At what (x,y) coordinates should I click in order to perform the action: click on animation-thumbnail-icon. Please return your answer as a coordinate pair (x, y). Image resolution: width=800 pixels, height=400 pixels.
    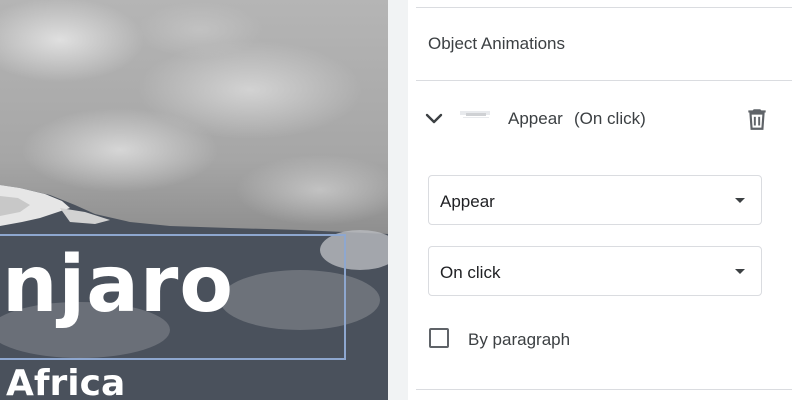
    Looking at the image, I should click on (475, 114).